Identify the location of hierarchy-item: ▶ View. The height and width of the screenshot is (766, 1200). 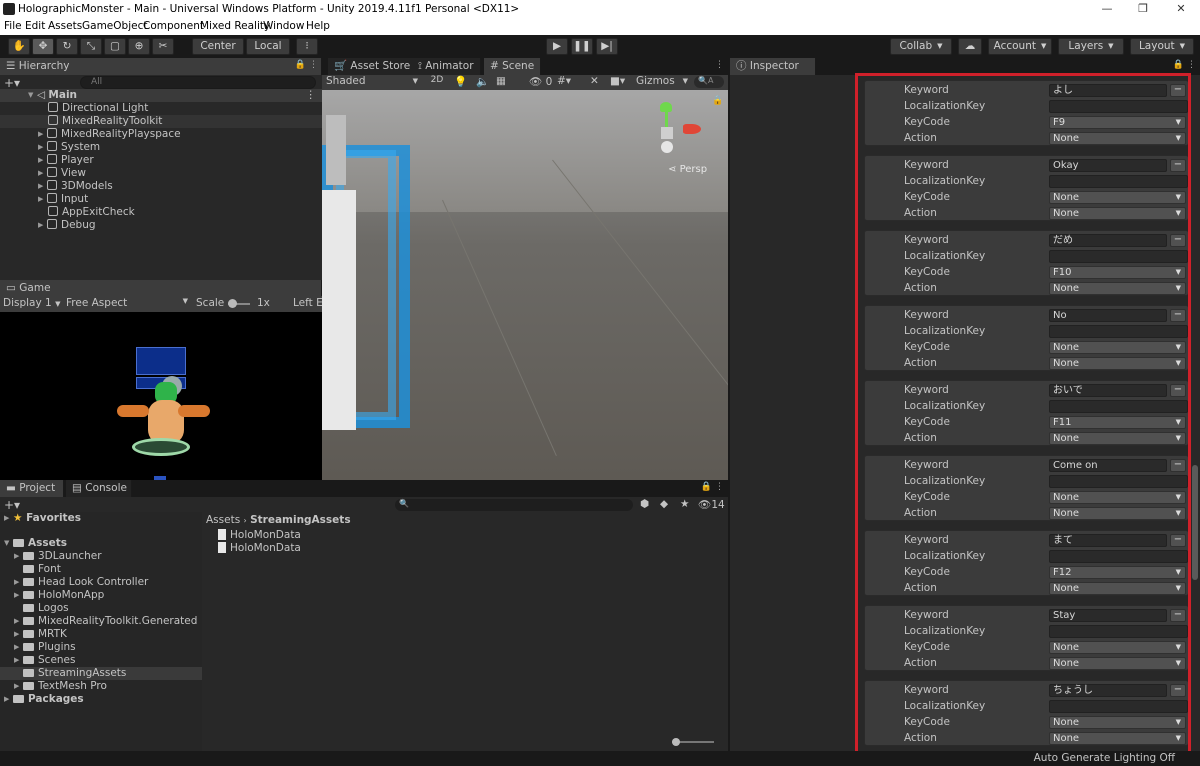
(62, 173).